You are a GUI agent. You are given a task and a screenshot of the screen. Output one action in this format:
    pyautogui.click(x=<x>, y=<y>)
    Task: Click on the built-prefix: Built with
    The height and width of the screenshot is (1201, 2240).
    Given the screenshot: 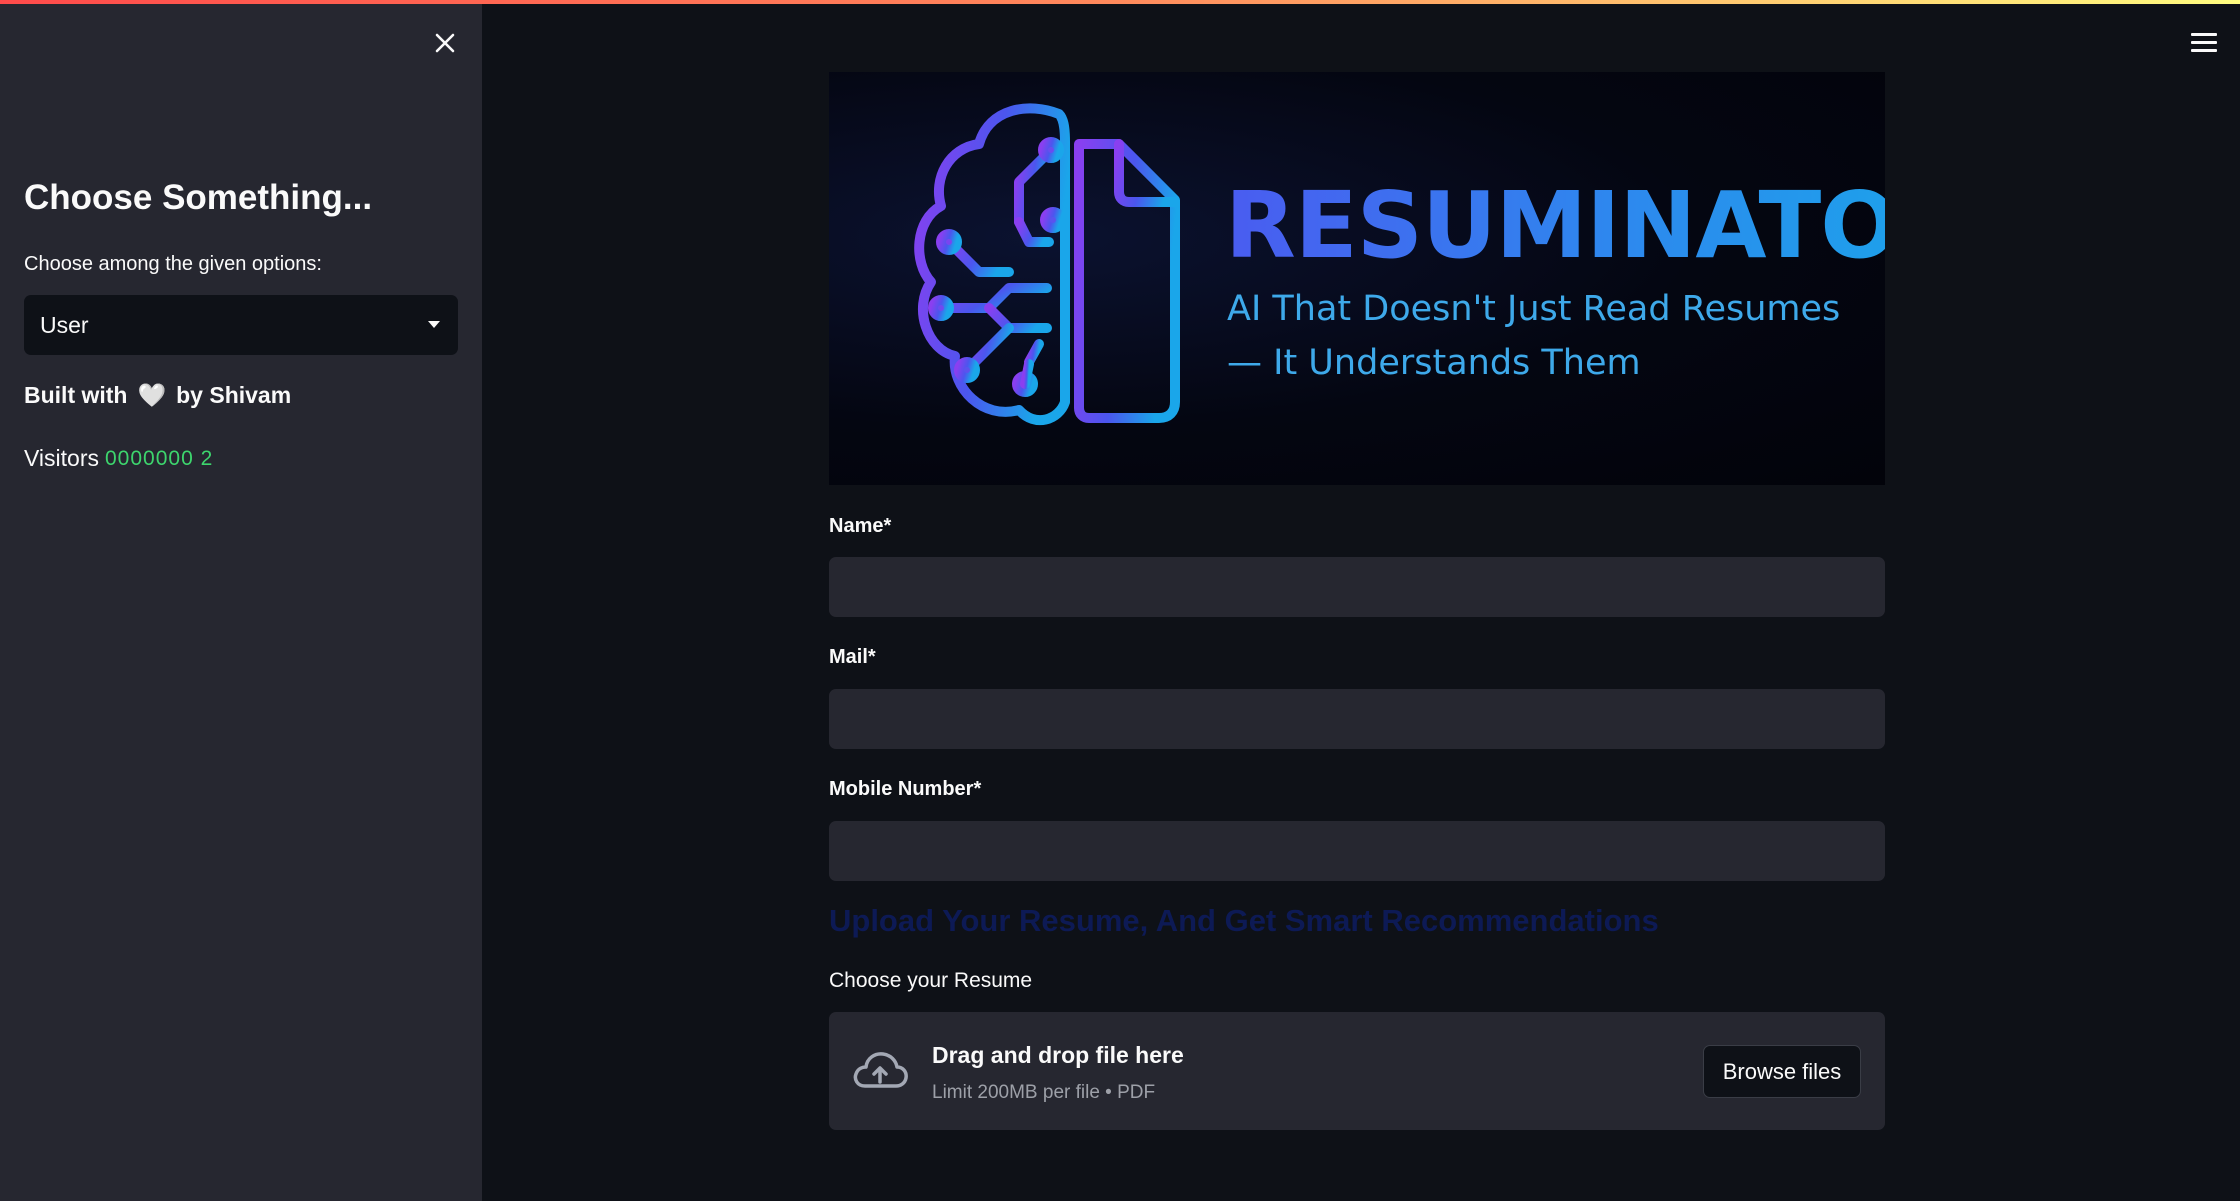 What is the action you would take?
    pyautogui.click(x=76, y=395)
    